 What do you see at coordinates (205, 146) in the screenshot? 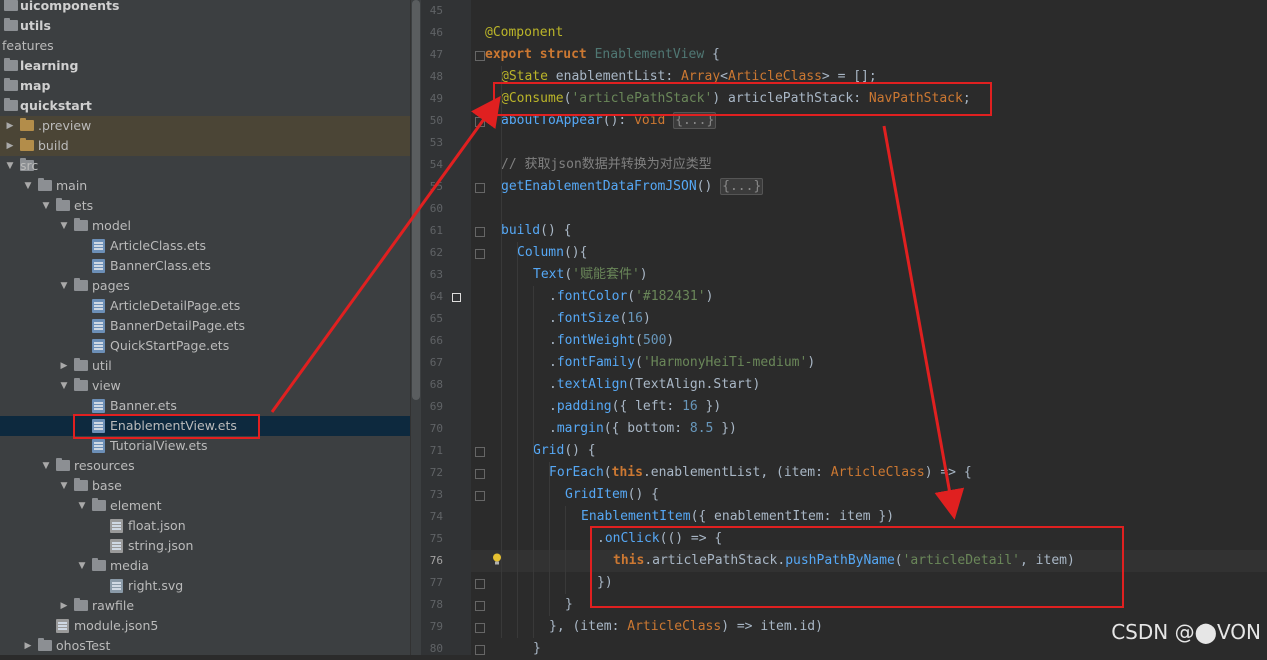
I see `tree-item: ▶ build` at bounding box center [205, 146].